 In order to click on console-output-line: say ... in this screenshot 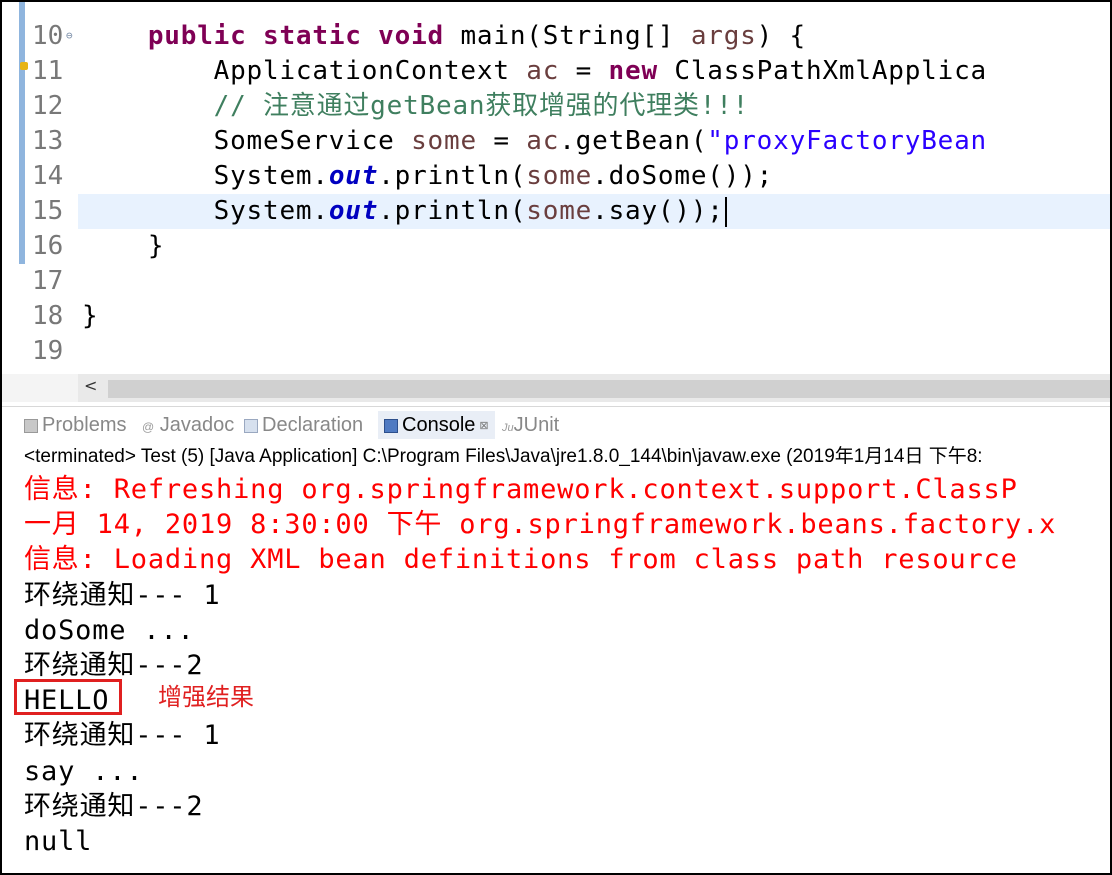, I will do `click(84, 771)`.